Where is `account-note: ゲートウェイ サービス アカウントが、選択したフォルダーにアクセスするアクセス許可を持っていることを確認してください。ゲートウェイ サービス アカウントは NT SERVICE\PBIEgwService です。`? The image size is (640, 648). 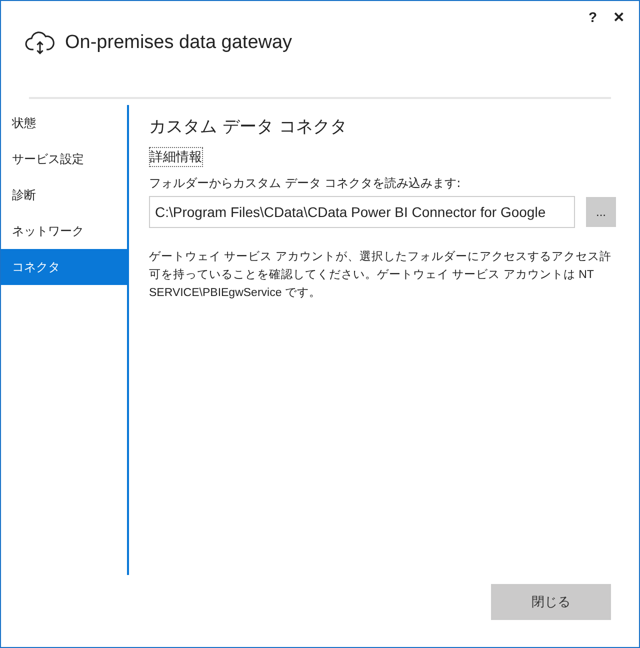 account-note: ゲートウェイ サービス アカウントが、選択したフォルダーにアクセスするアクセス許可を持っていることを確認してください。ゲートウェイ サービス アカウントは NT SERVICE\PBIEgwService です。 is located at coordinates (380, 275).